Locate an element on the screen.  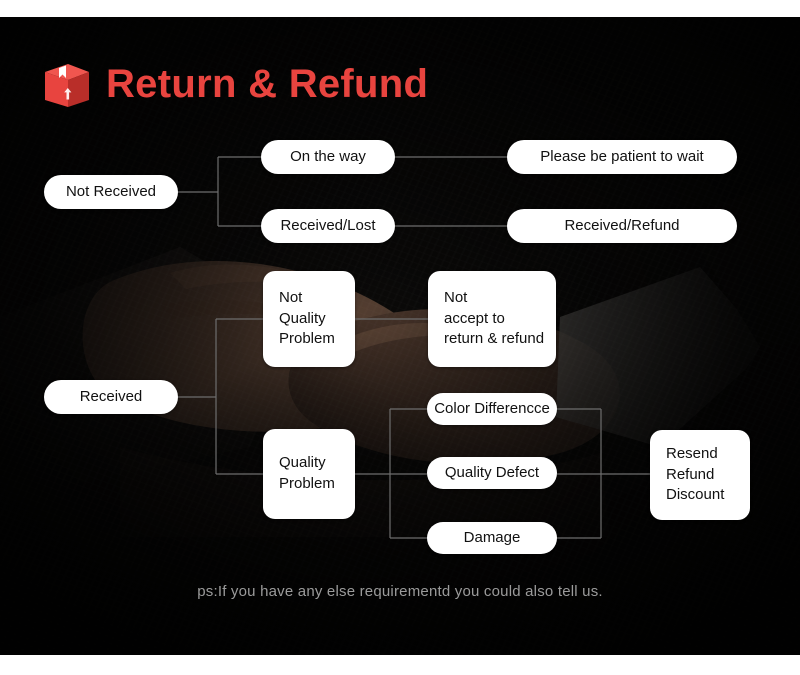
flow-node-please-be-patient-to-wait: Please be patient to wait is located at coordinates (622, 157).